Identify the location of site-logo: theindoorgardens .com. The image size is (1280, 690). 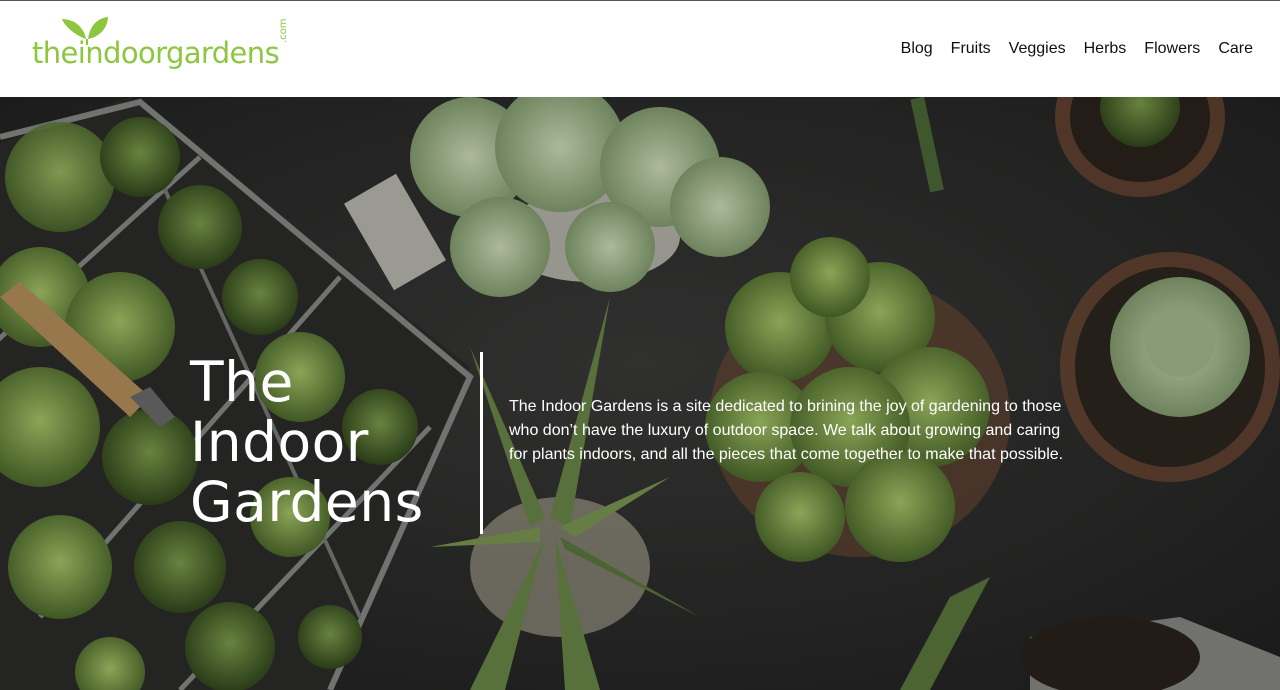
(159, 48).